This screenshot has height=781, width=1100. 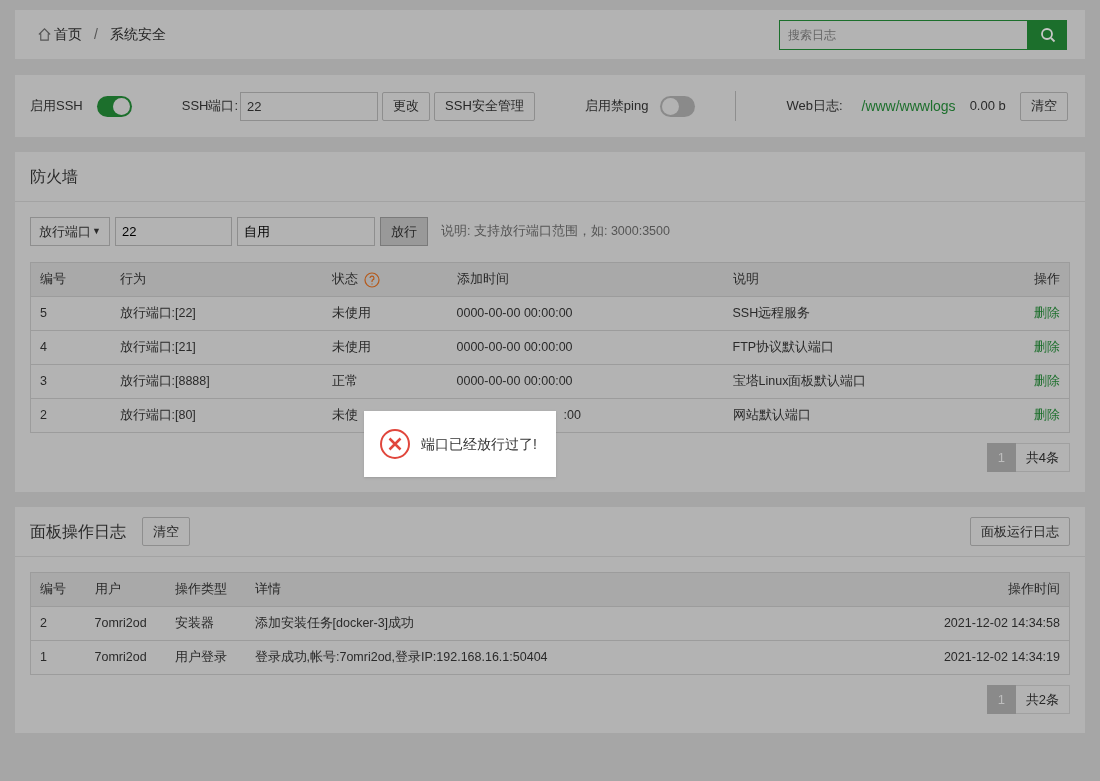 I want to click on table-cell: 用户登录, so click(x=200, y=657).